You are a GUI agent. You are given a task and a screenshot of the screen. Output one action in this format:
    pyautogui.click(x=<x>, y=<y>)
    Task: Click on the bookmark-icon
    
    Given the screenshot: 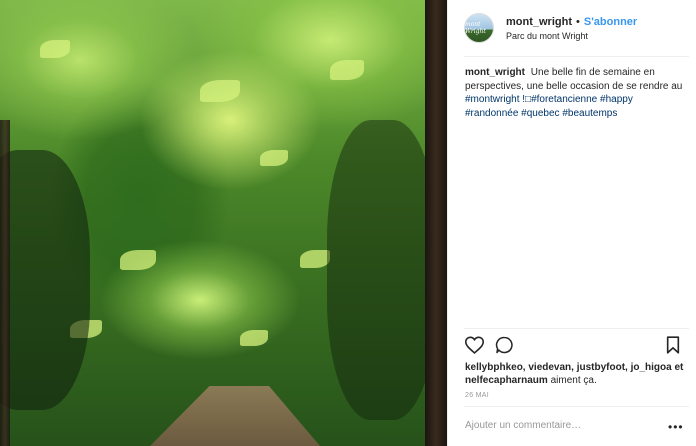 What is the action you would take?
    pyautogui.click(x=673, y=345)
    